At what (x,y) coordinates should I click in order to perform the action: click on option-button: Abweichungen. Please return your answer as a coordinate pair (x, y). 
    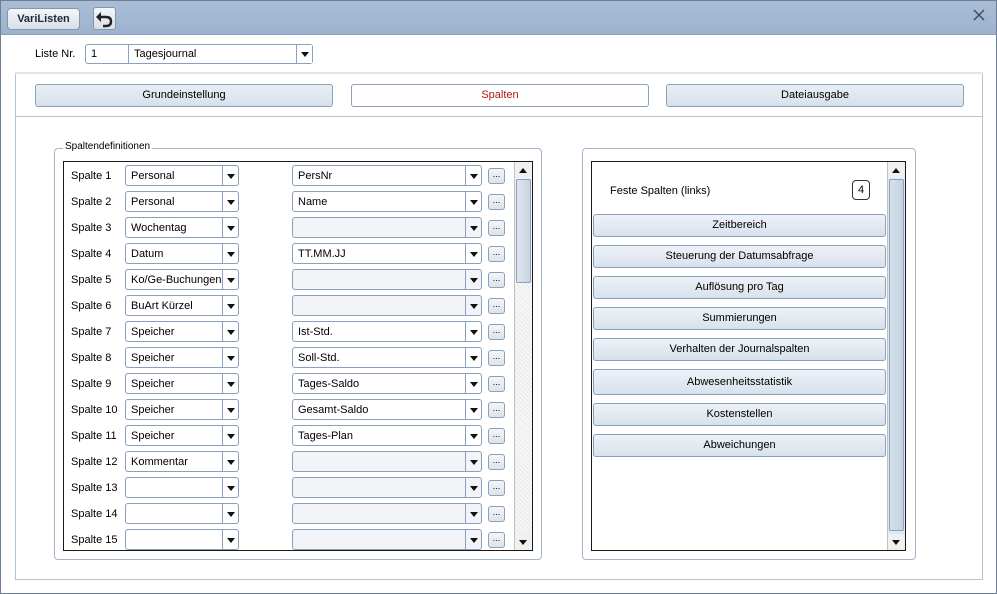
    Looking at the image, I should click on (739, 445).